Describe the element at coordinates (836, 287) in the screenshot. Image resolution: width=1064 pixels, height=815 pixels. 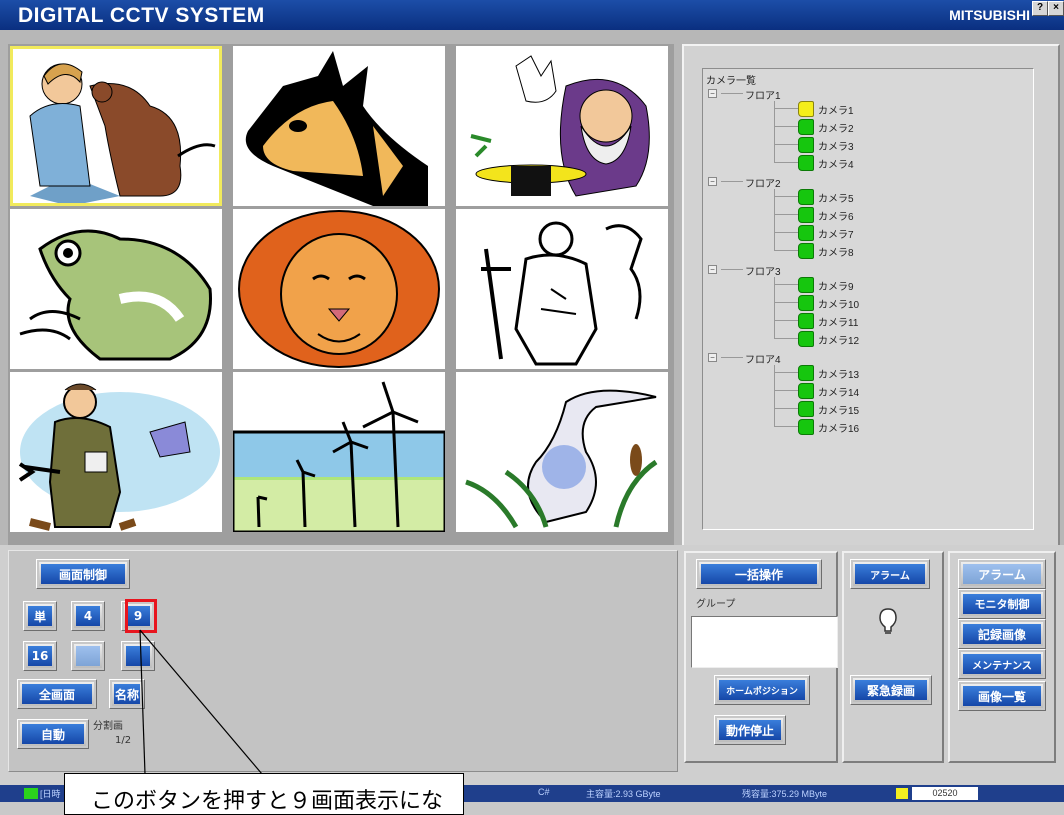
I see `camera-label: カメラ9` at that location.